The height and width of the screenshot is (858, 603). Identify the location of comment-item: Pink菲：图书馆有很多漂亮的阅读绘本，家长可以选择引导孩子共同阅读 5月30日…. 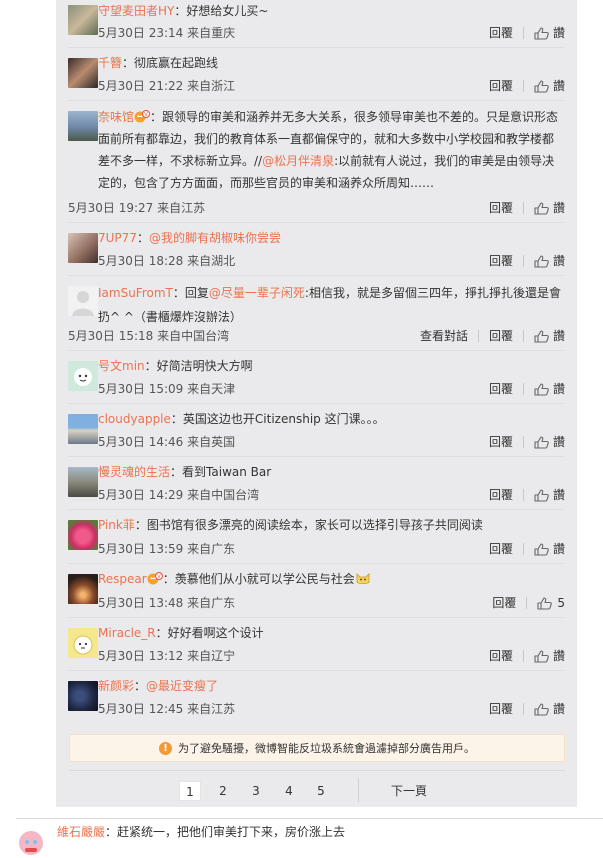
(316, 537).